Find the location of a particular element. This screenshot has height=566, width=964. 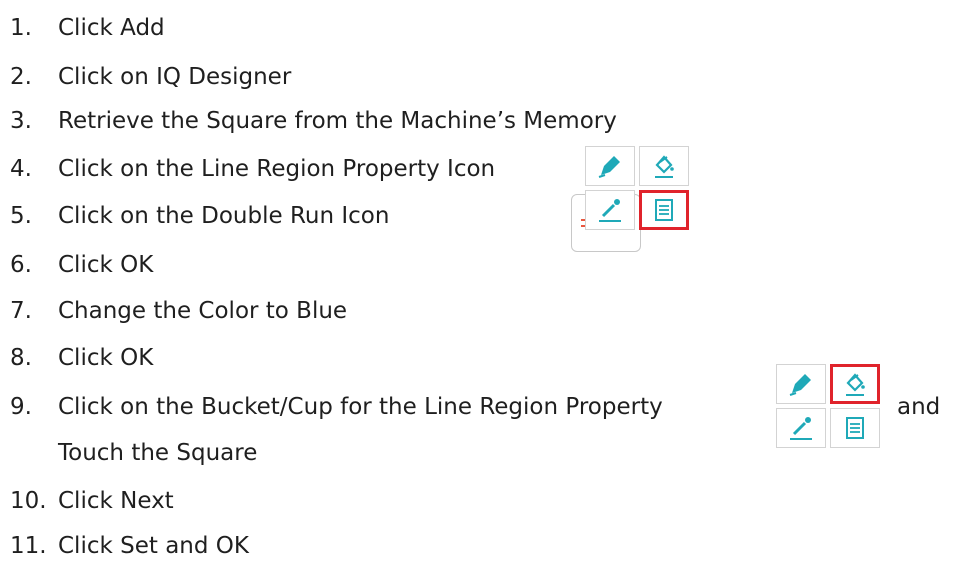

step-number: 3. is located at coordinates (21, 121).